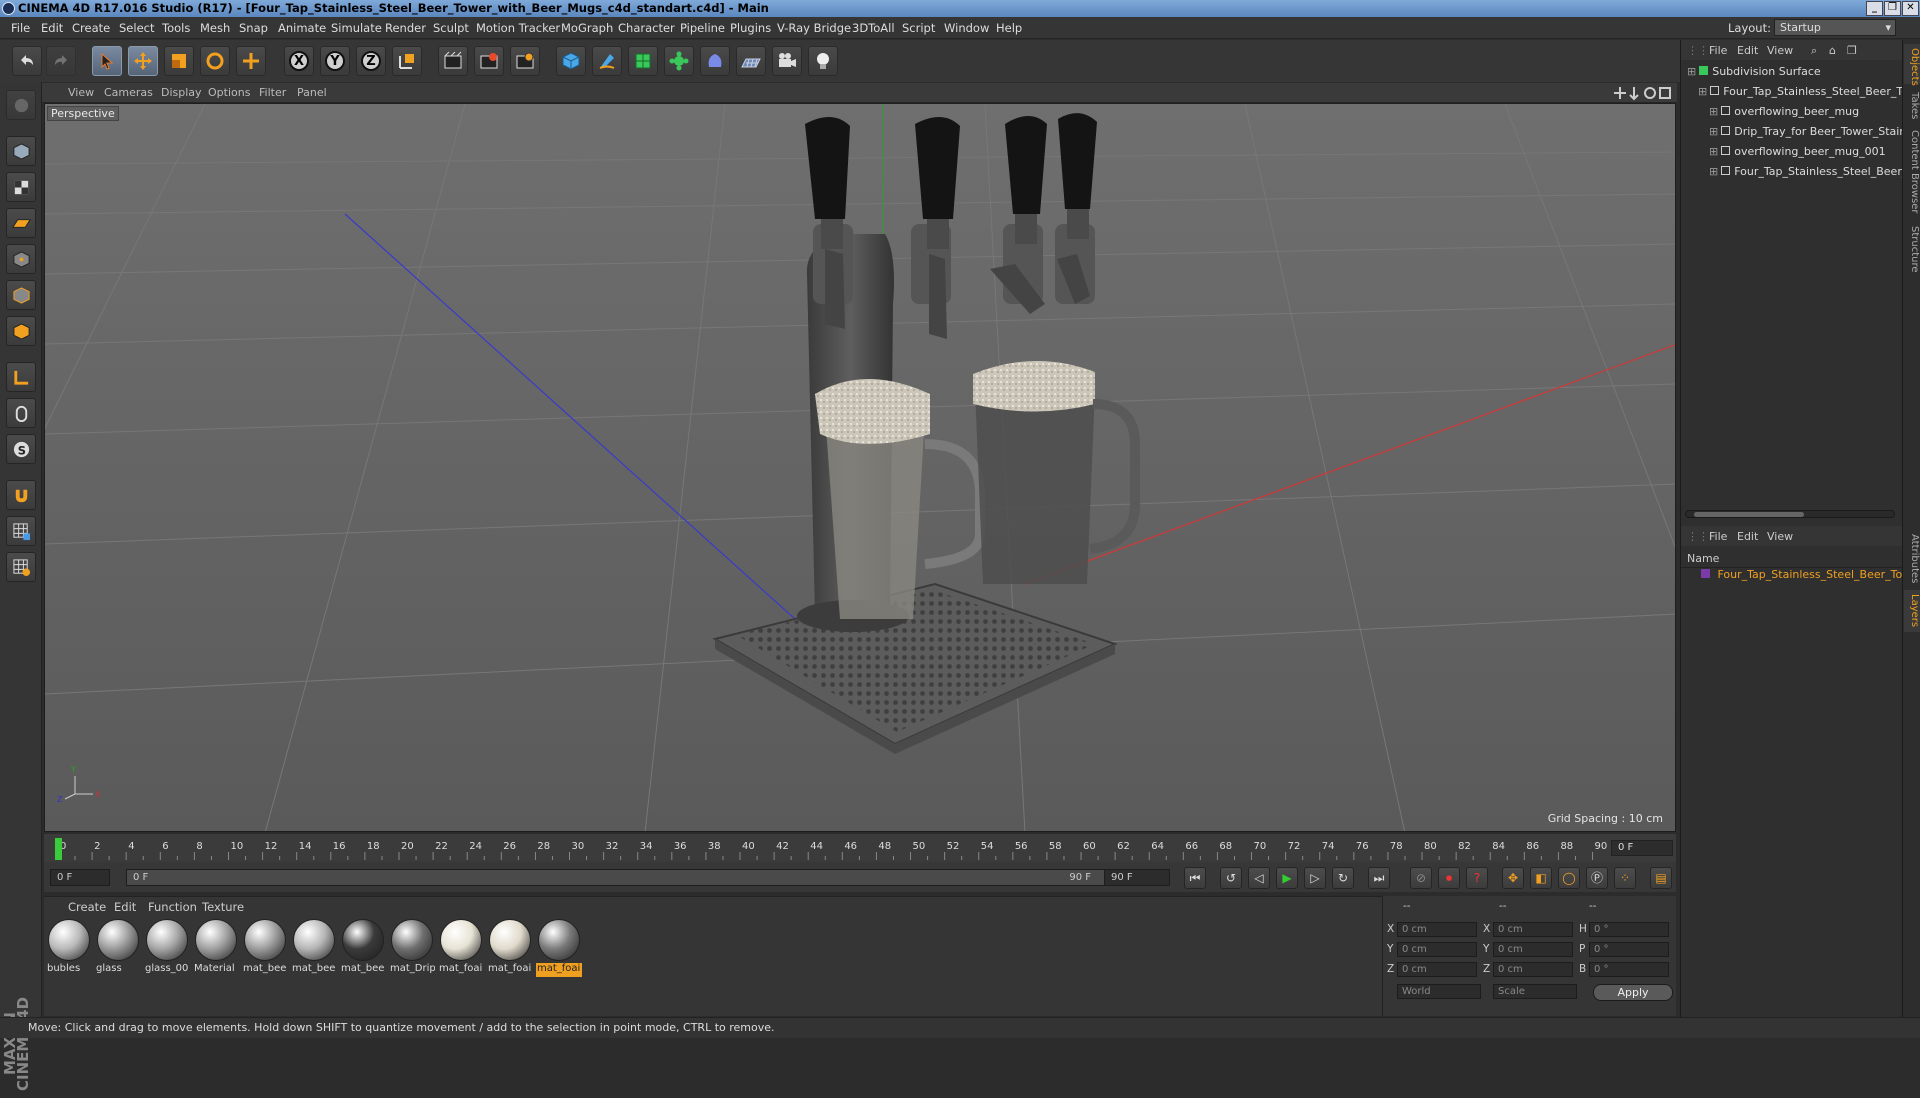  What do you see at coordinates (302, 28) in the screenshot?
I see `menu-animate: Animate` at bounding box center [302, 28].